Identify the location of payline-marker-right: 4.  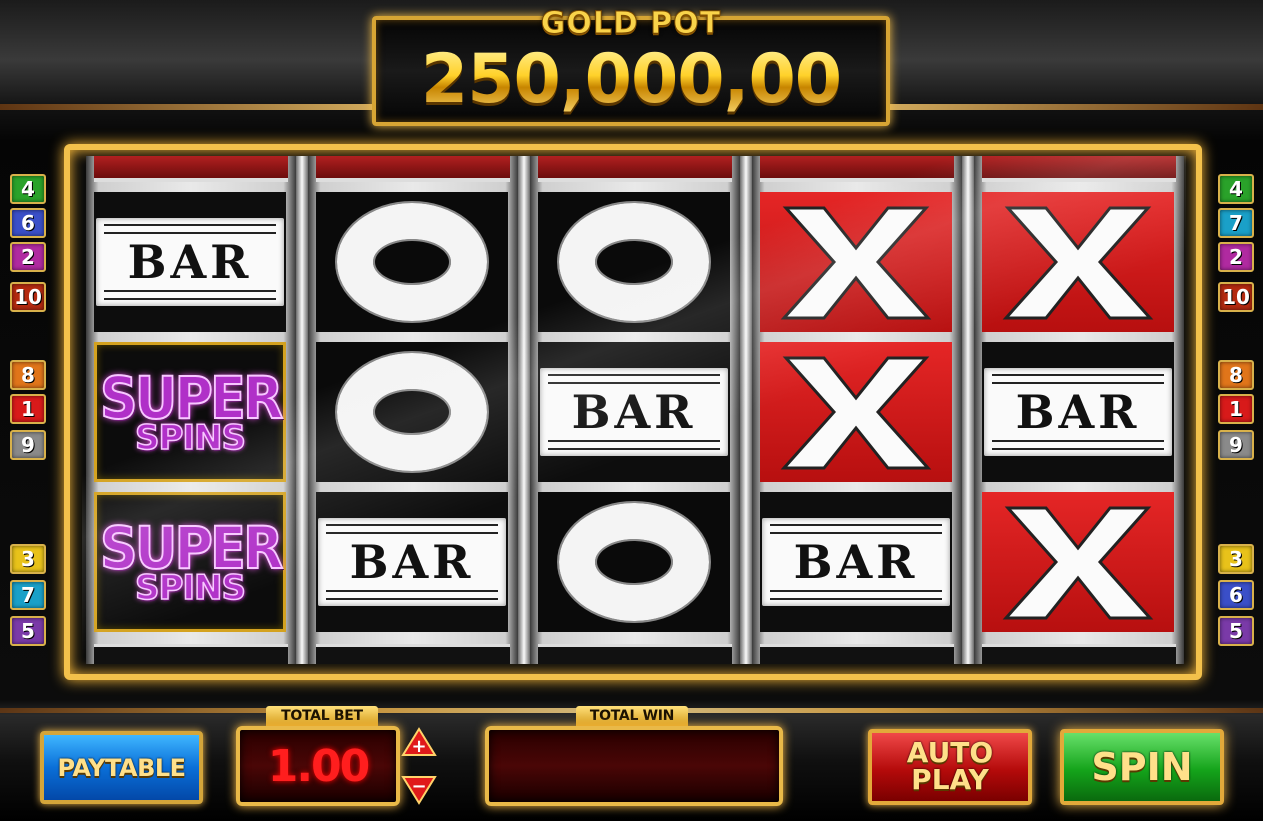
(1236, 189).